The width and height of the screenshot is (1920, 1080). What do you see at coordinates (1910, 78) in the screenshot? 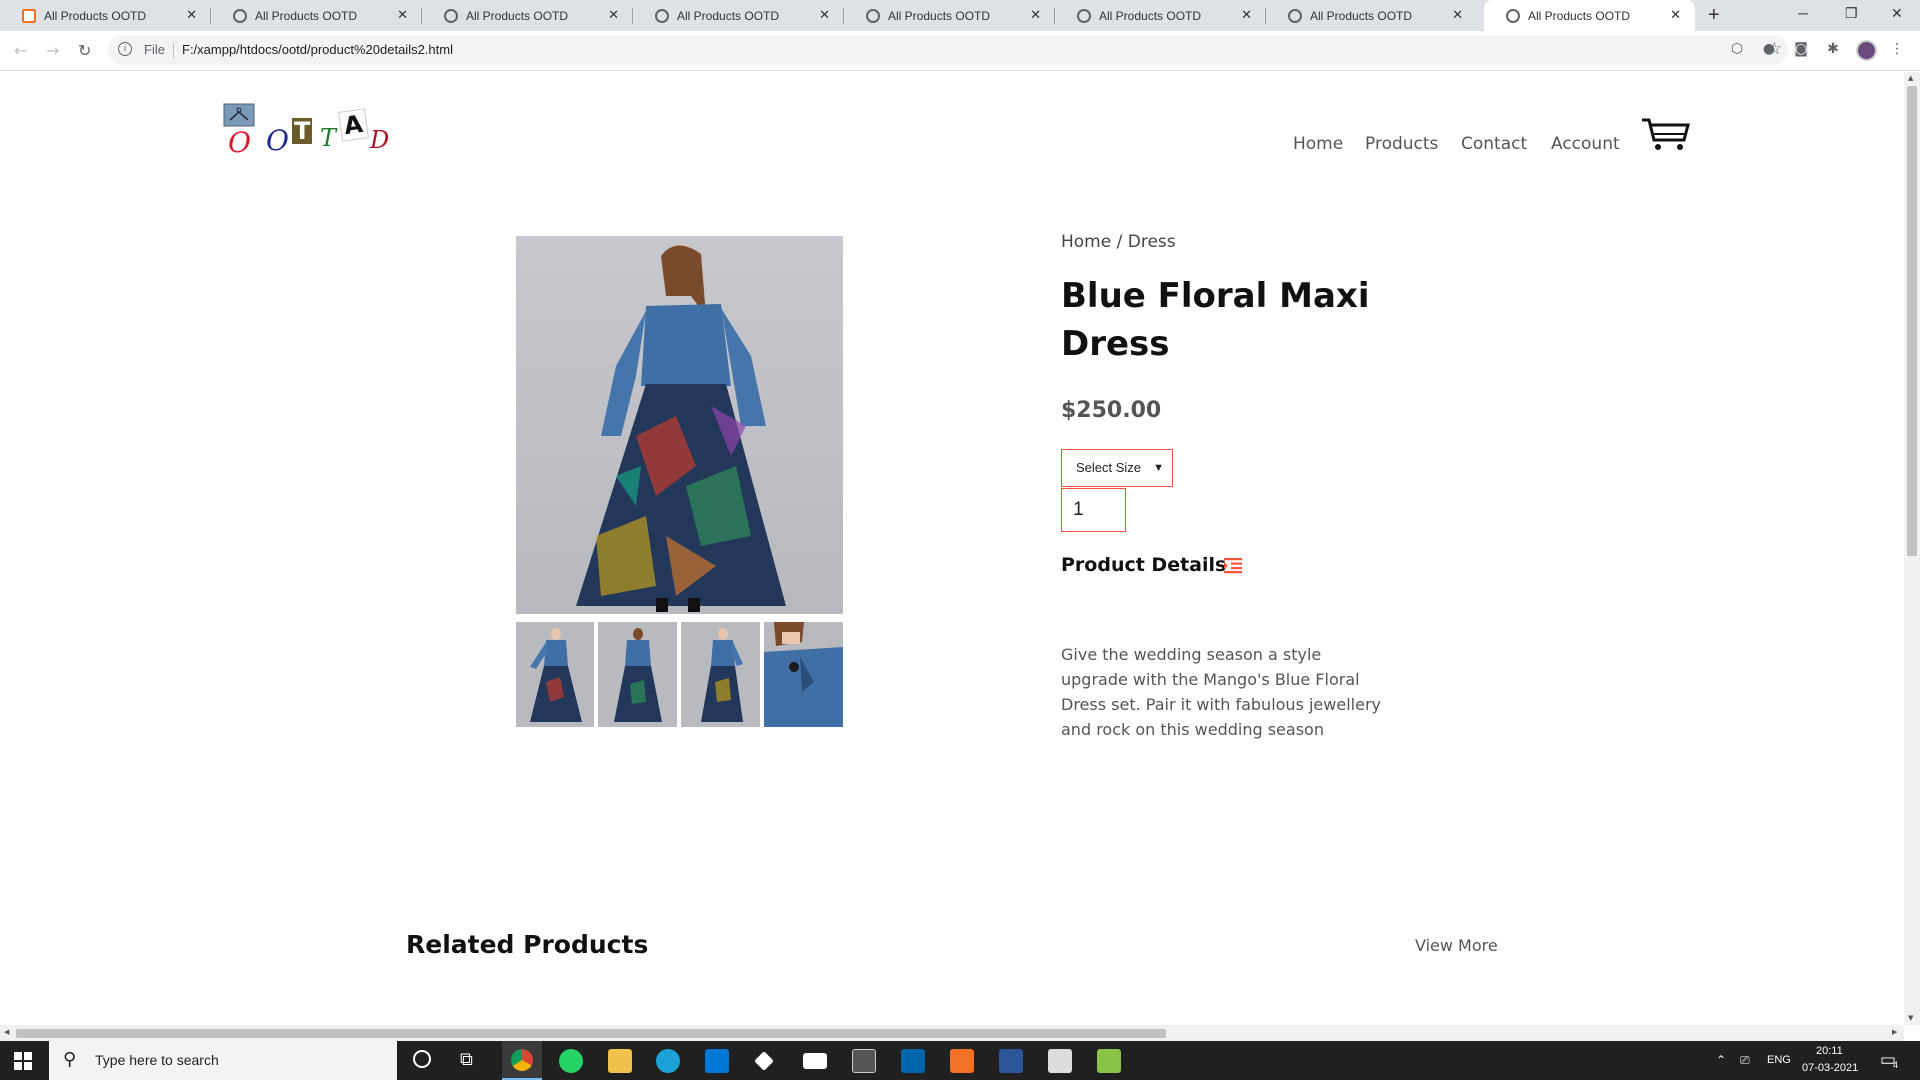
I see `scroll-up-icon: ▲` at bounding box center [1910, 78].